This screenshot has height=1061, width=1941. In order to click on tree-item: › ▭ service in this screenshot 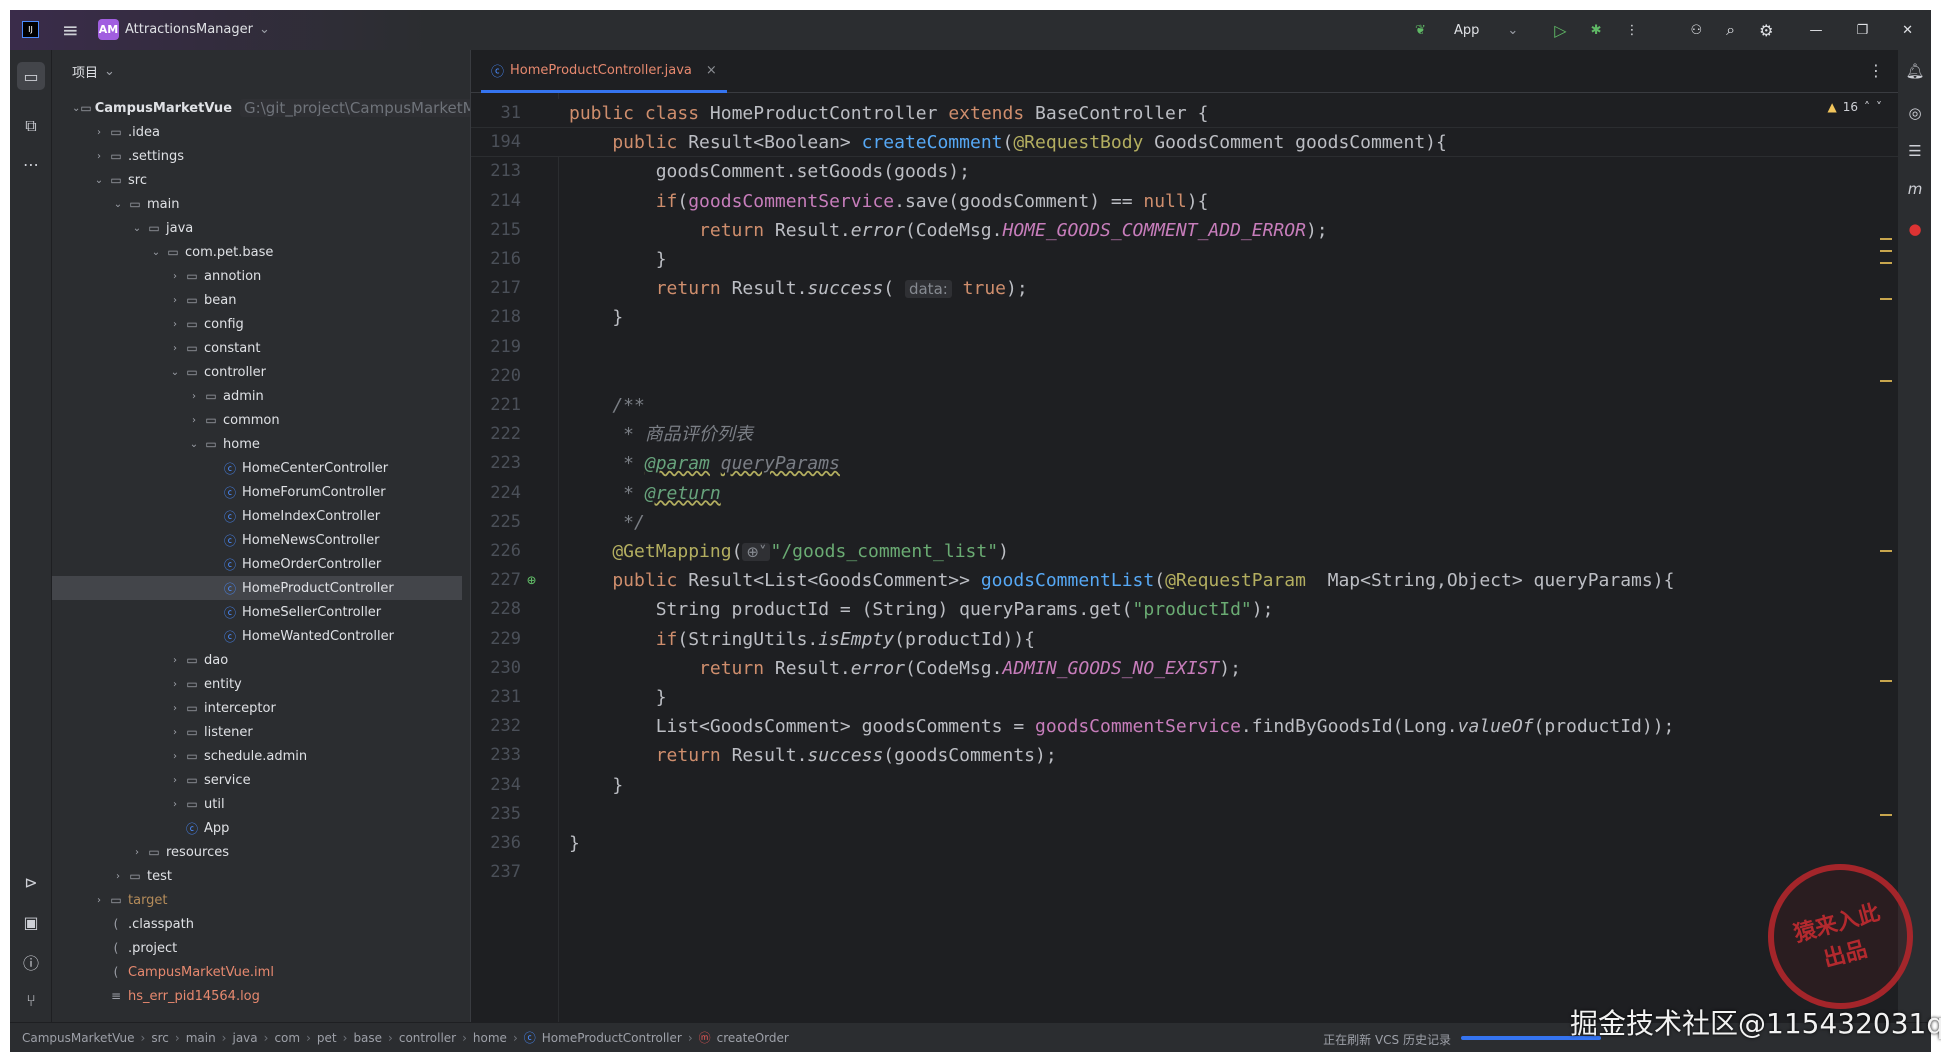, I will do `click(257, 780)`.